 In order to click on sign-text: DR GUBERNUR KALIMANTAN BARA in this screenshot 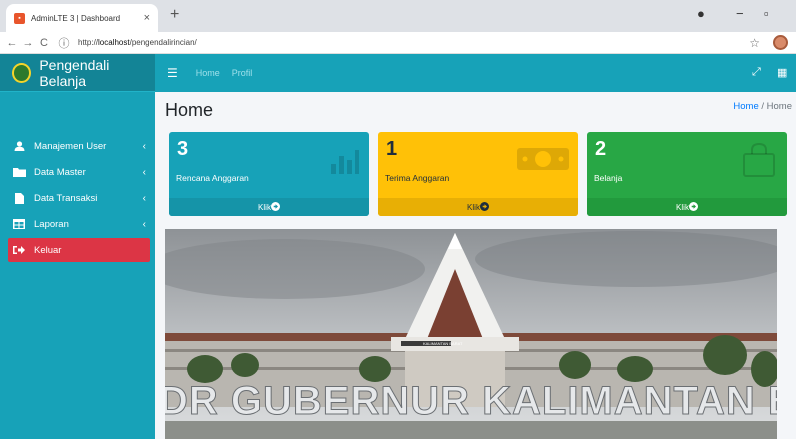, I will do `click(471, 401)`.